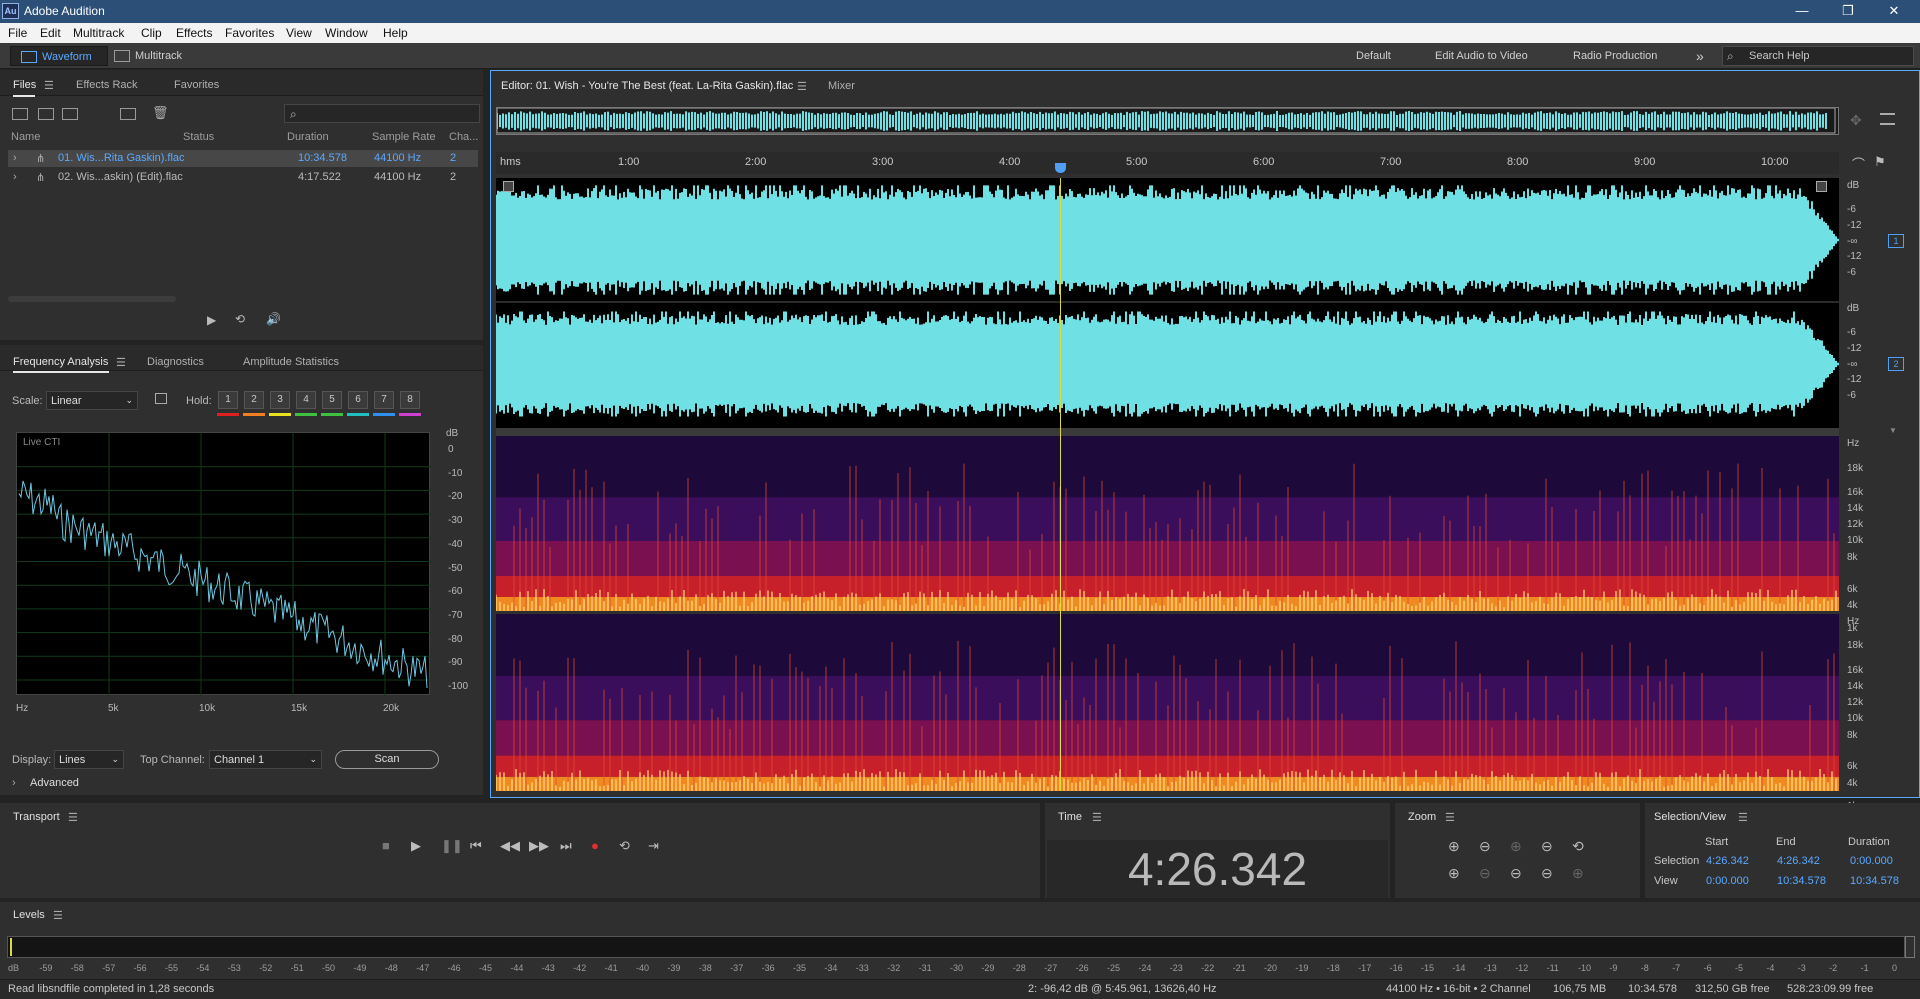 The image size is (1920, 999). I want to click on marker-icon: ⚑, so click(1880, 162).